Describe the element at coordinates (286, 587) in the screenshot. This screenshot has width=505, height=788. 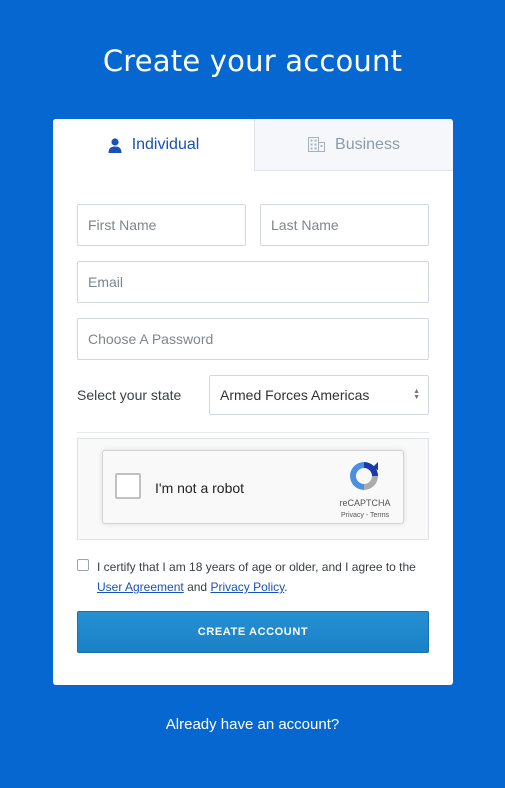
I see `agreement-period: .` at that location.